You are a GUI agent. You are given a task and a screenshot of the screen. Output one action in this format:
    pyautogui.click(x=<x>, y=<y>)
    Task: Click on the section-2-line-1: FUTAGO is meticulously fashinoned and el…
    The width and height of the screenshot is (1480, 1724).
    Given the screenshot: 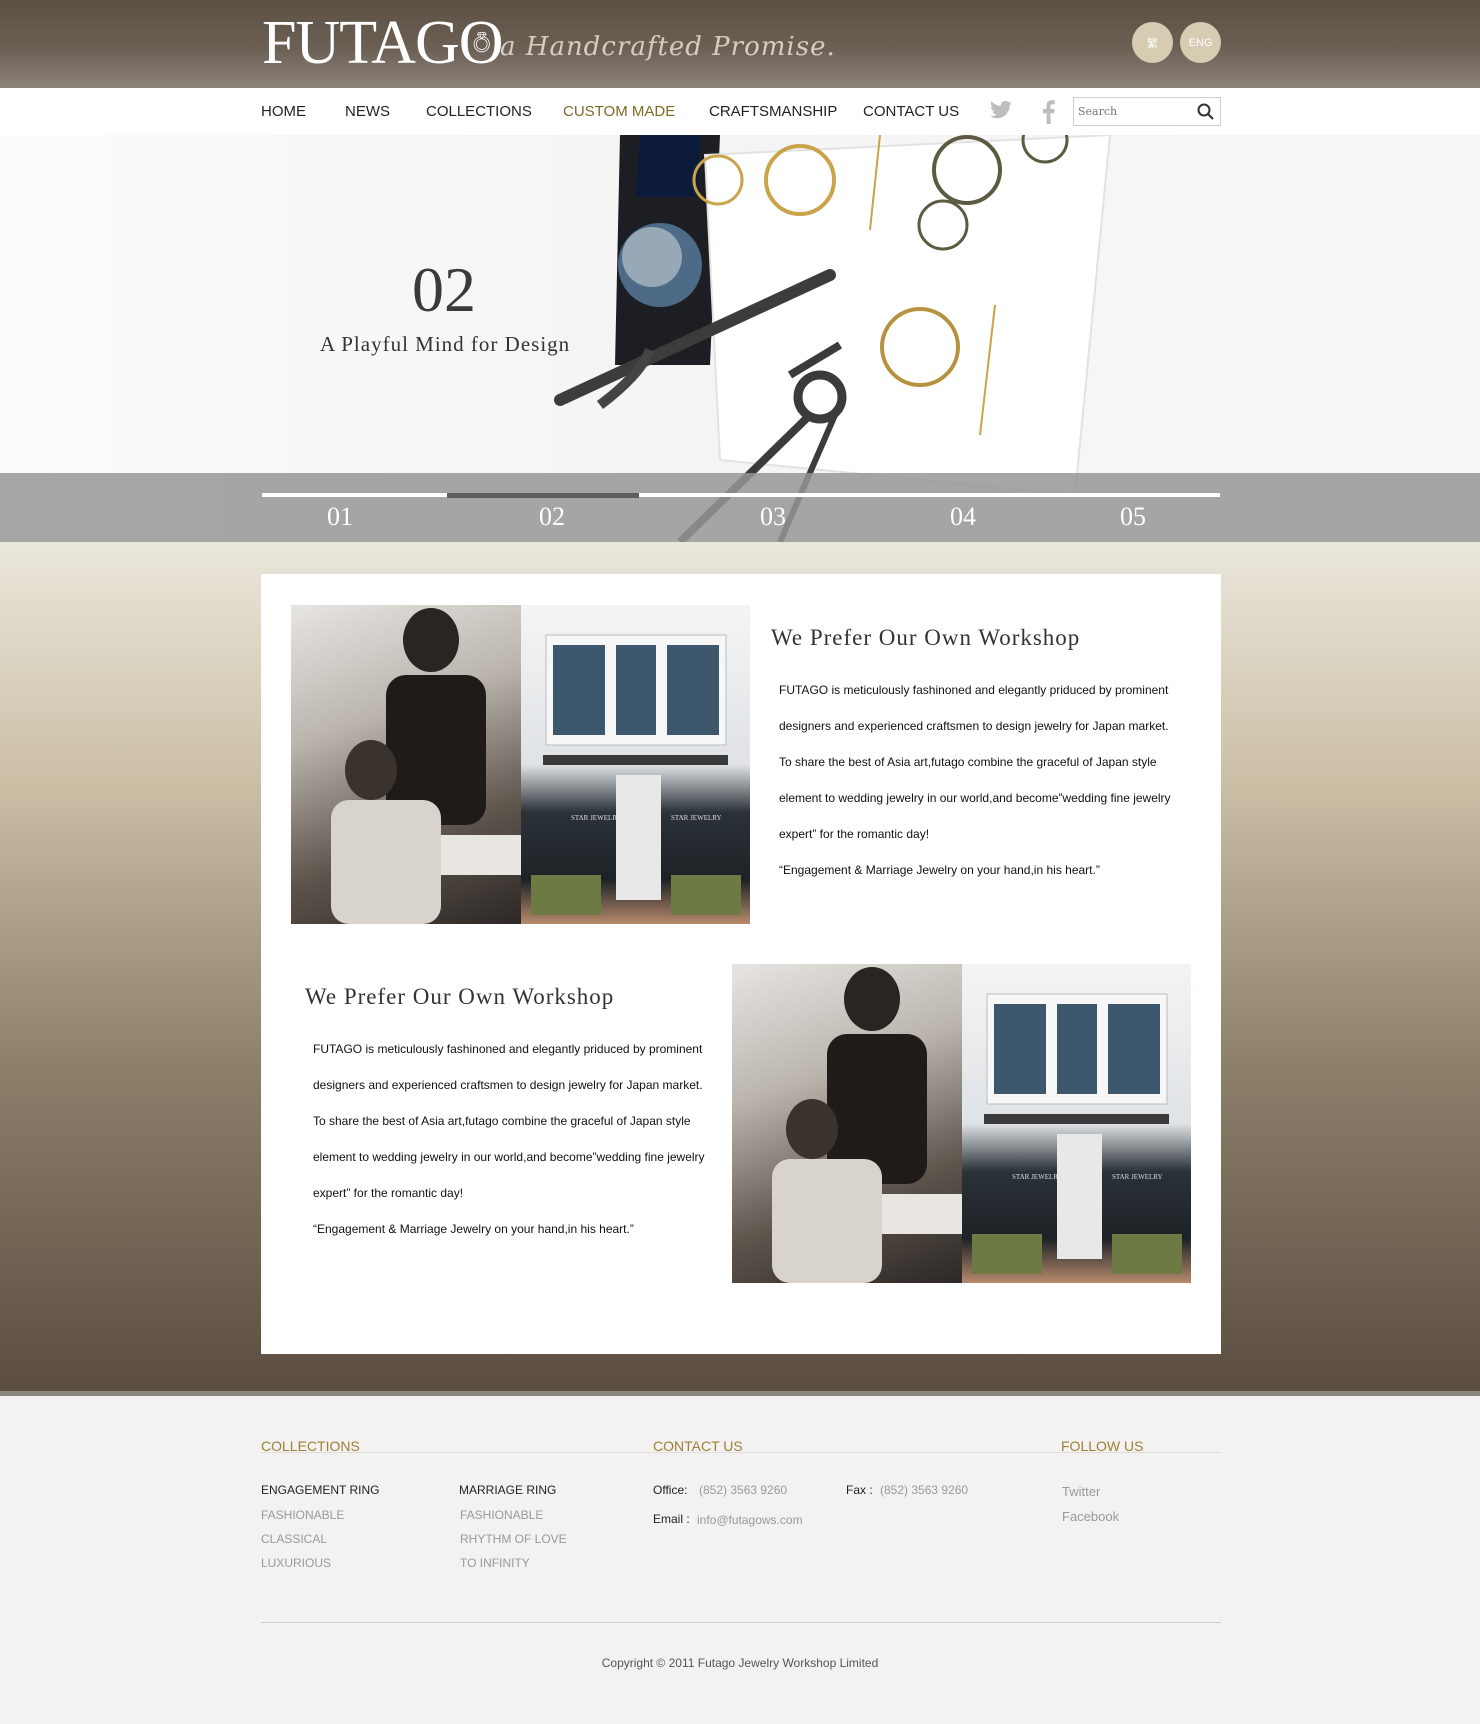 What is the action you would take?
    pyautogui.click(x=508, y=1049)
    